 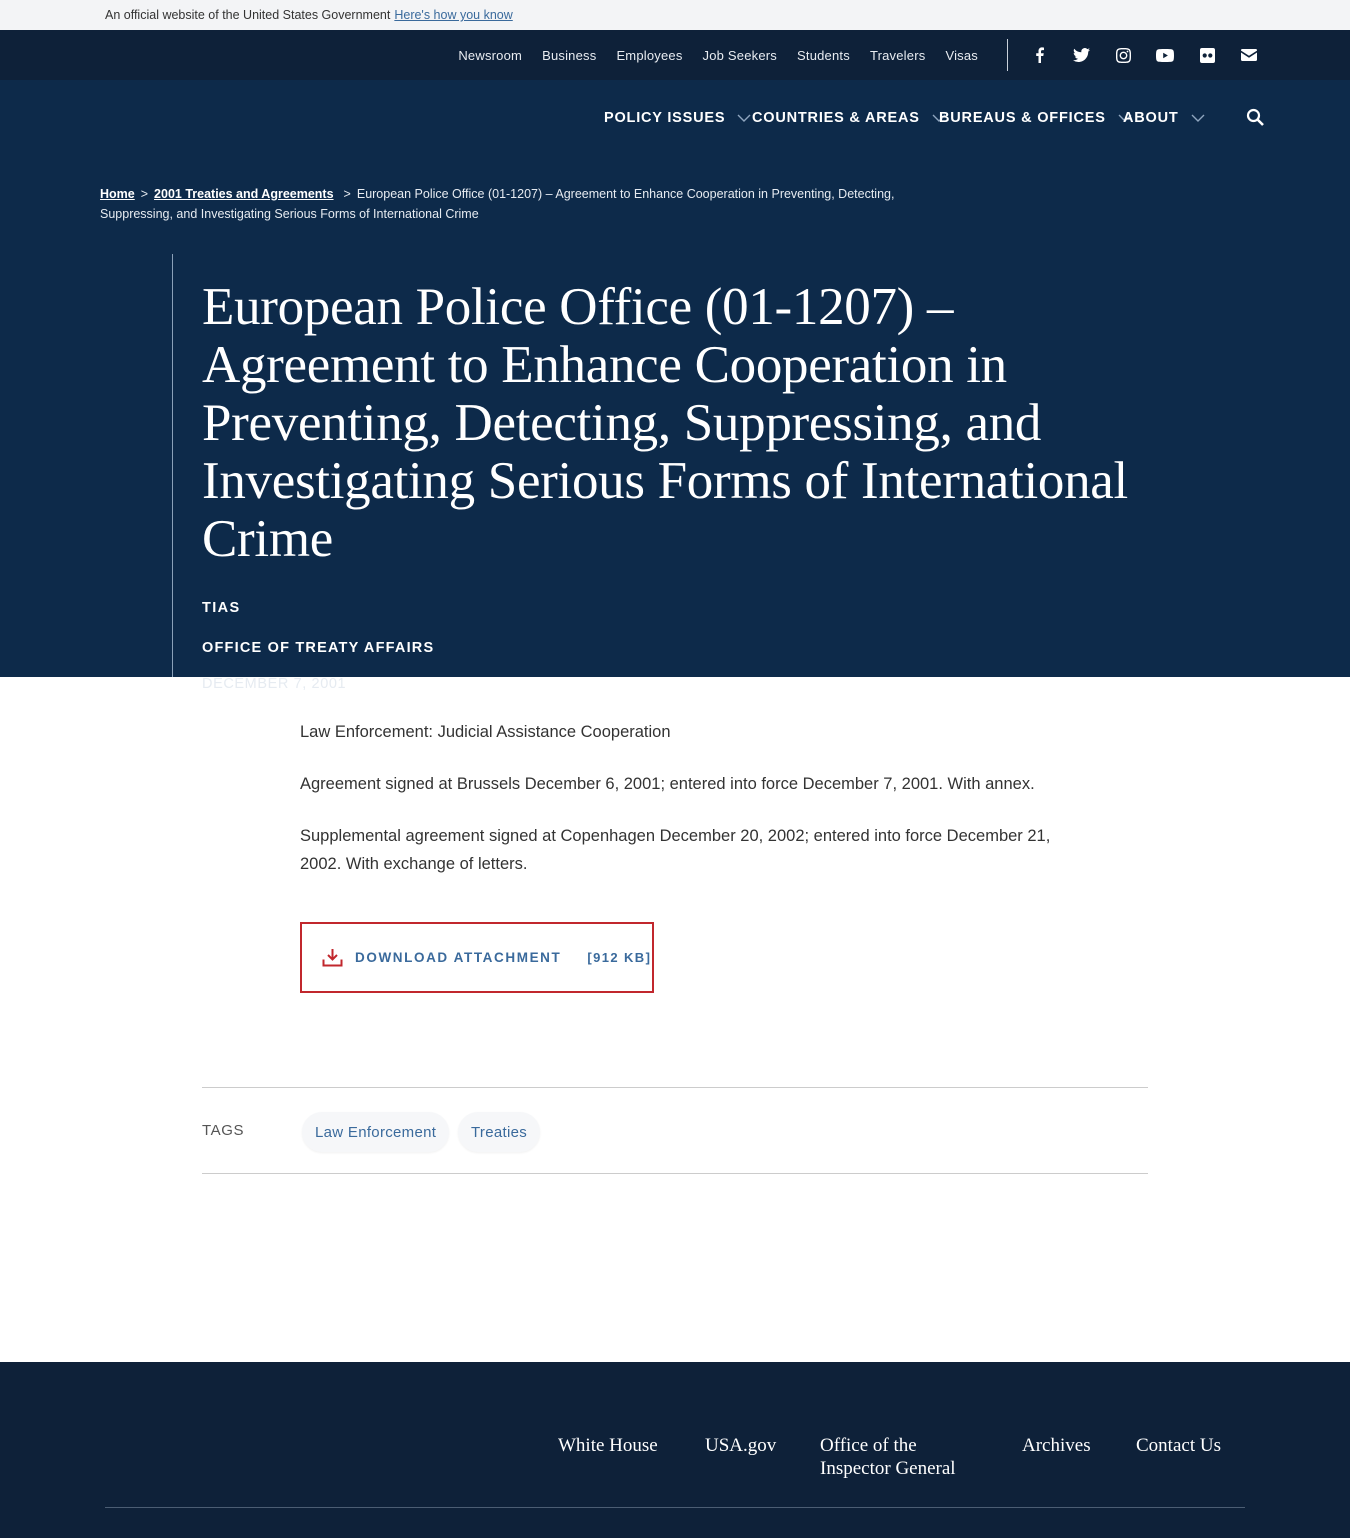 I want to click on heres-how-you-know-link: Here's how you know, so click(x=453, y=15).